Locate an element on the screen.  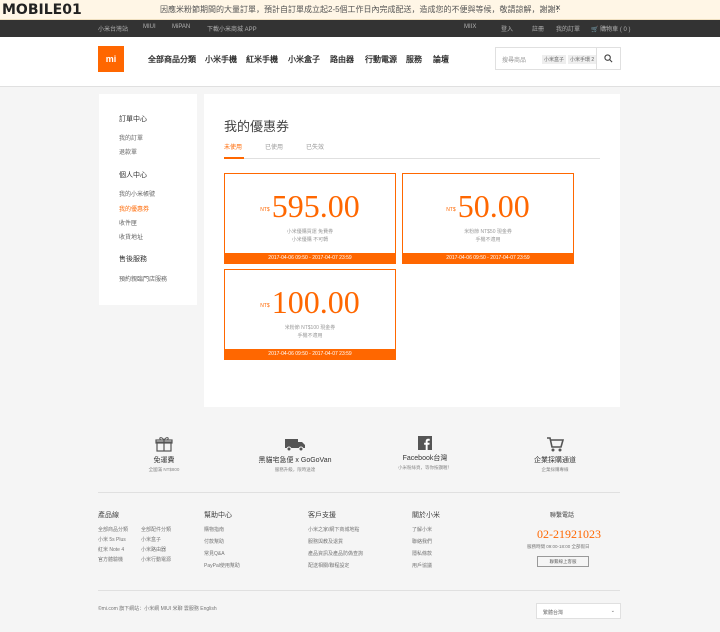
footer-link: 配送相關/聯程設定 is located at coordinates (328, 565).